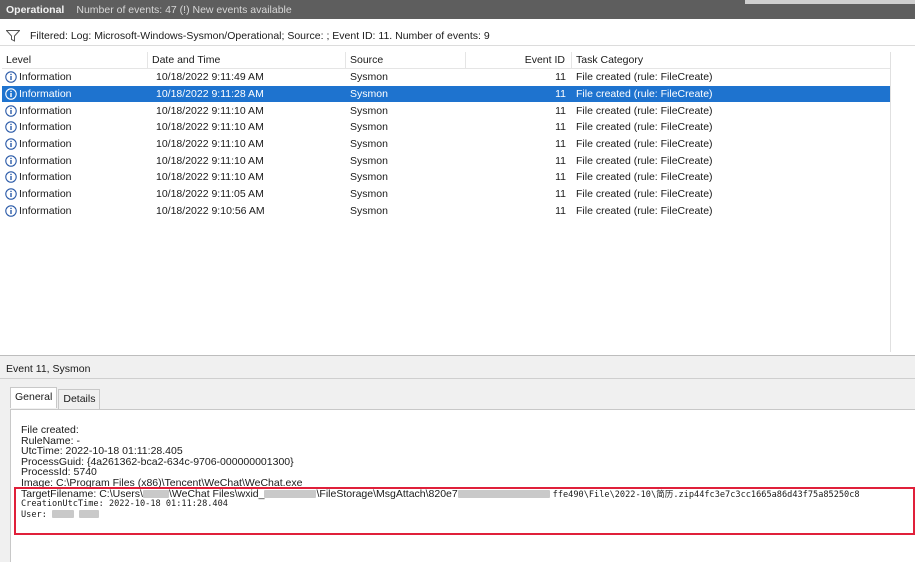  What do you see at coordinates (210, 210) in the screenshot?
I see `cell-date: 10/18/2022 9:10:56 AM` at bounding box center [210, 210].